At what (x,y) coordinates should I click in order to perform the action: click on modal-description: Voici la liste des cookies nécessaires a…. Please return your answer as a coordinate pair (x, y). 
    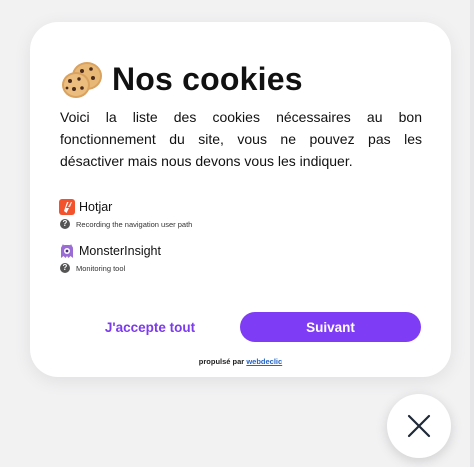
    Looking at the image, I should click on (241, 139).